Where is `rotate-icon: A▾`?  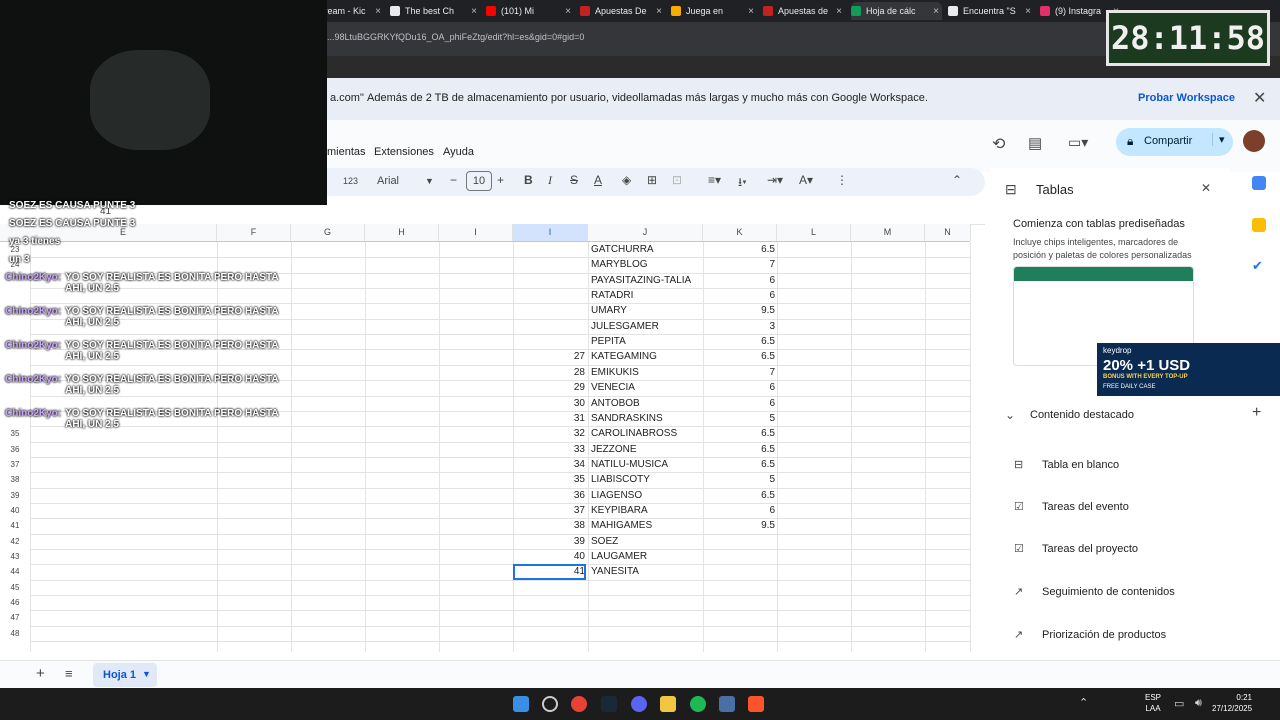
rotate-icon: A▾ is located at coordinates (806, 180).